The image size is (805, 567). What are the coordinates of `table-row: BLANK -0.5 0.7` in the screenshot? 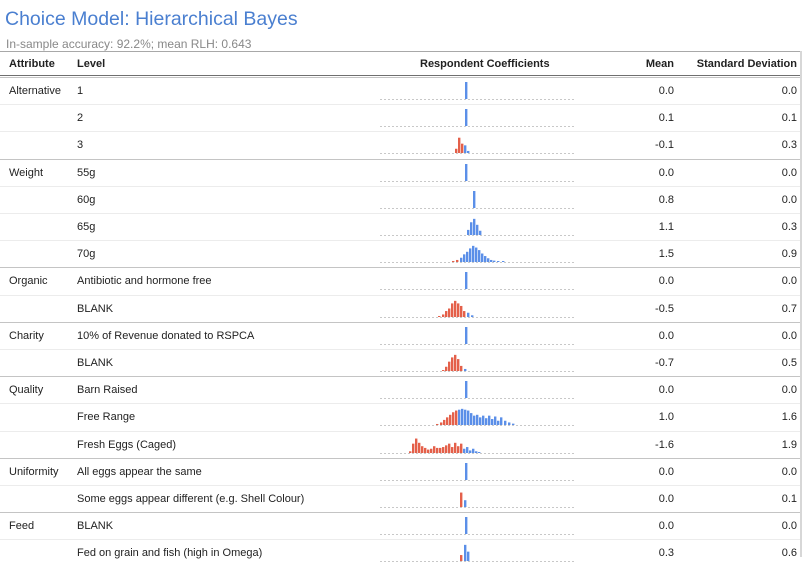 It's located at (400, 308).